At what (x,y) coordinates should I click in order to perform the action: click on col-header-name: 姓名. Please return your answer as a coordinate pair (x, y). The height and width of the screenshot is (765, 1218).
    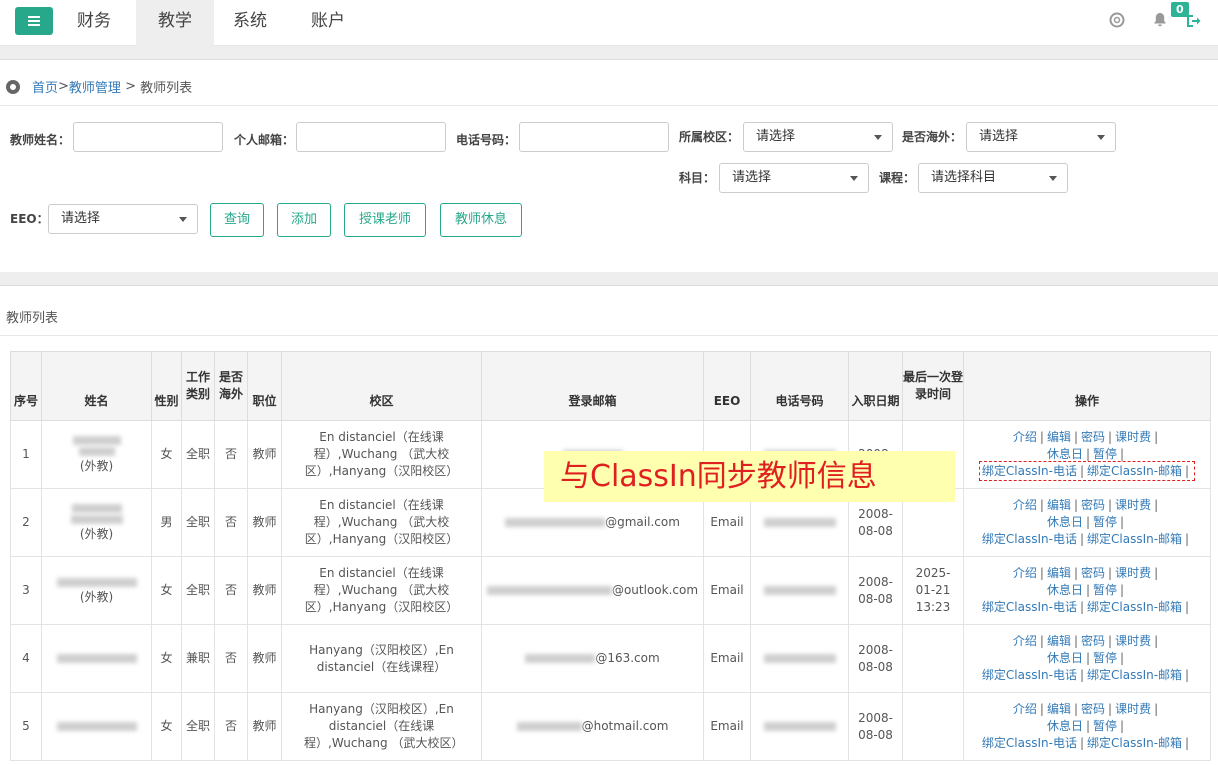
    Looking at the image, I should click on (96, 386).